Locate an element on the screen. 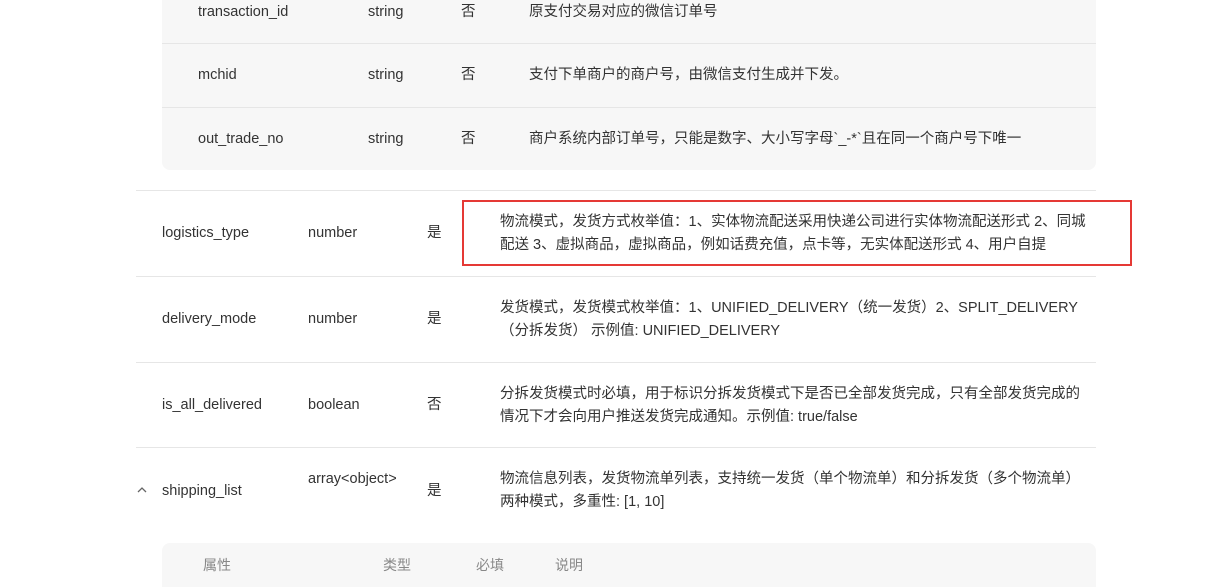 This screenshot has height=587, width=1230. param-name: out_trade_no is located at coordinates (241, 139).